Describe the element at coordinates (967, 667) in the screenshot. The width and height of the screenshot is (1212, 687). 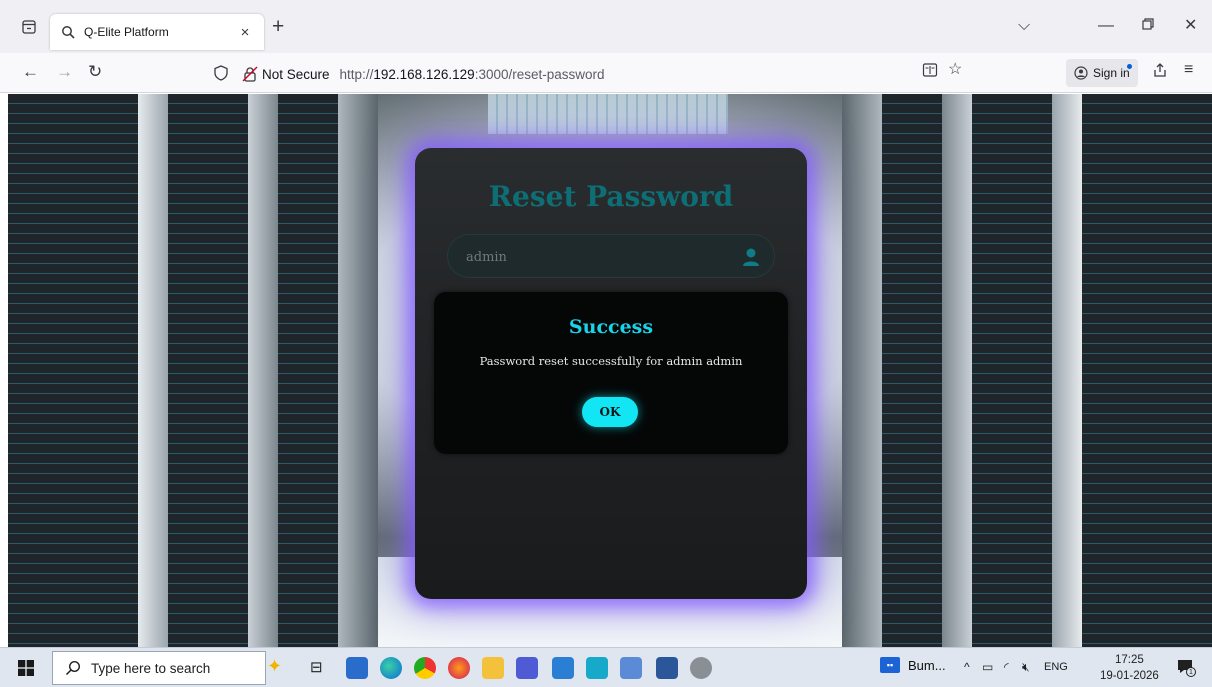
I see `show-hidden-icons-chevron-icon: ^` at that location.